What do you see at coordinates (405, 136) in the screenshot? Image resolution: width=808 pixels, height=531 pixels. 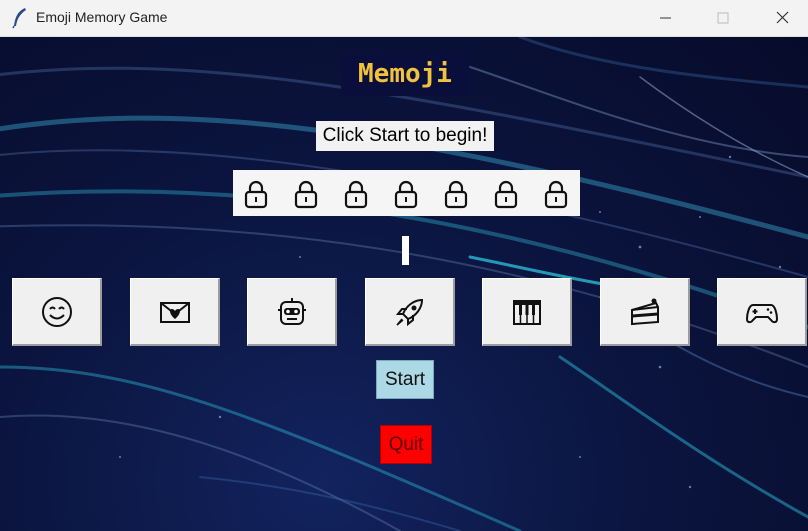 I see `status-label: Click Start to begin!` at bounding box center [405, 136].